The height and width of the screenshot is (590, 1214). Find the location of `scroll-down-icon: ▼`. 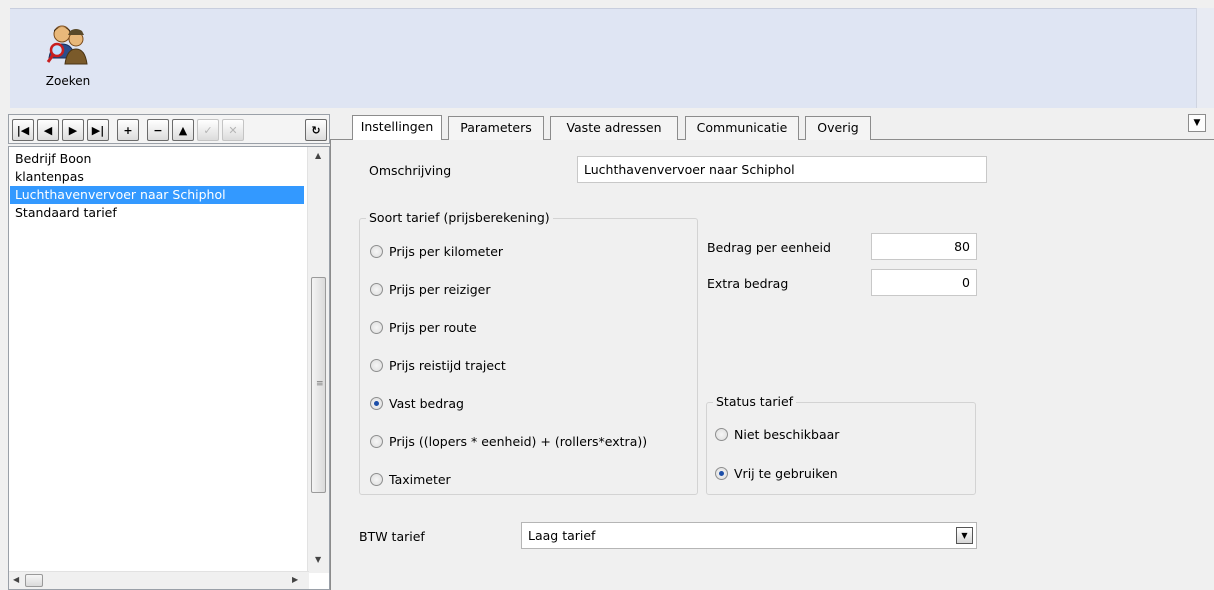

scroll-down-icon: ▼ is located at coordinates (318, 559).